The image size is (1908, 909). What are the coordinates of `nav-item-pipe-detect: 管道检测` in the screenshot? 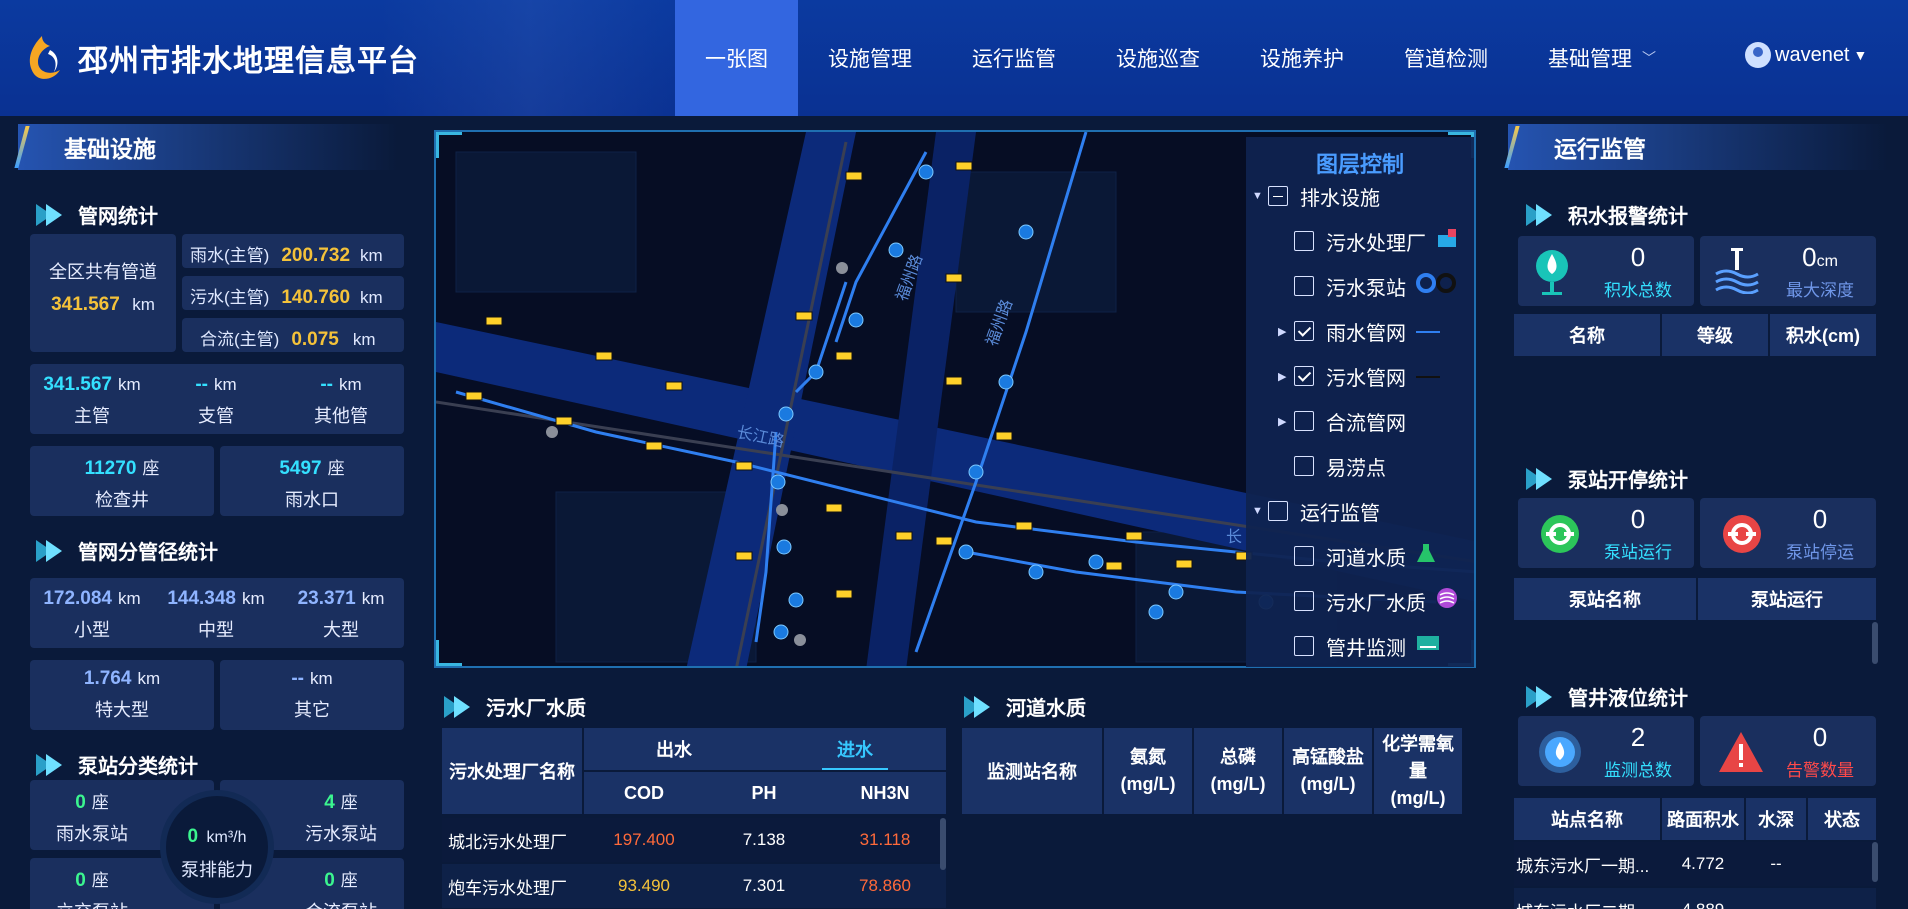 It's located at (1446, 58).